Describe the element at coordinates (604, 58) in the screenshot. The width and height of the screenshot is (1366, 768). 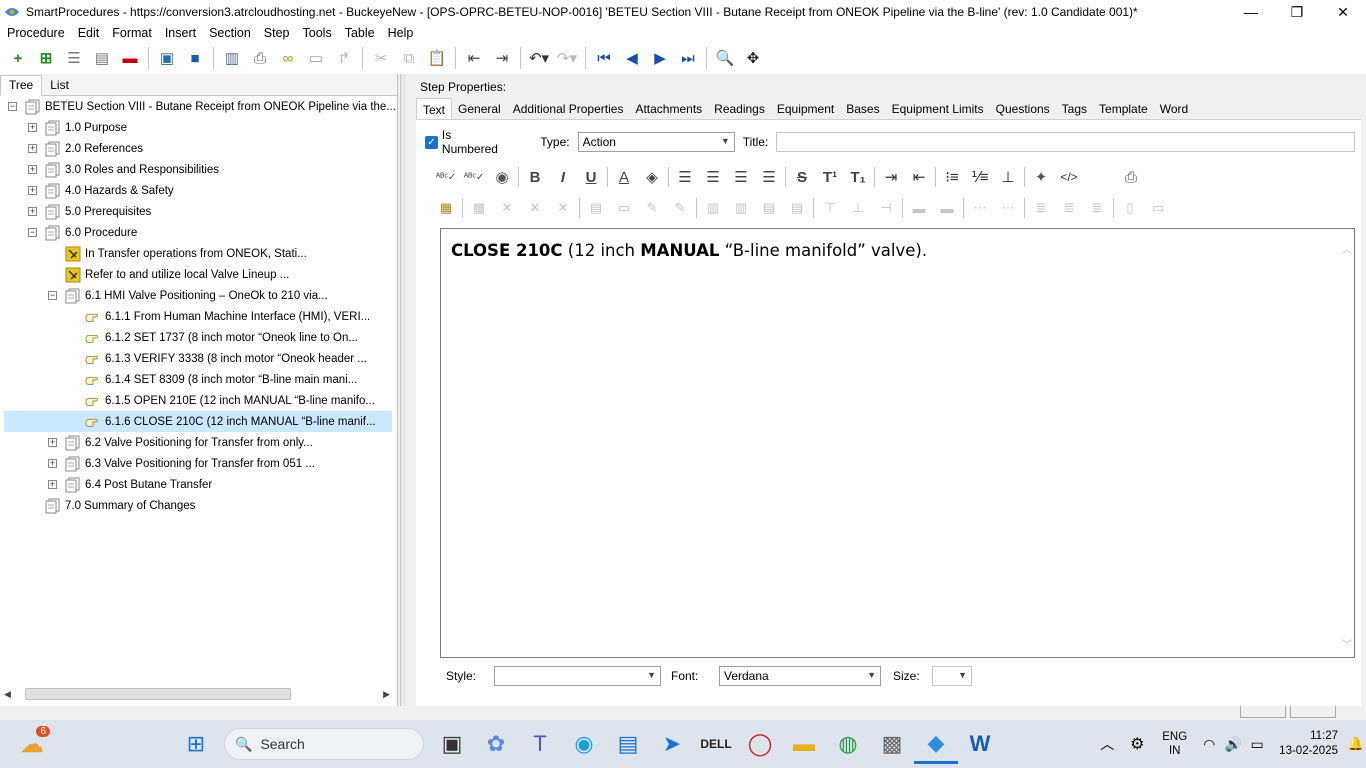
I see `first-icon: ⏮` at that location.